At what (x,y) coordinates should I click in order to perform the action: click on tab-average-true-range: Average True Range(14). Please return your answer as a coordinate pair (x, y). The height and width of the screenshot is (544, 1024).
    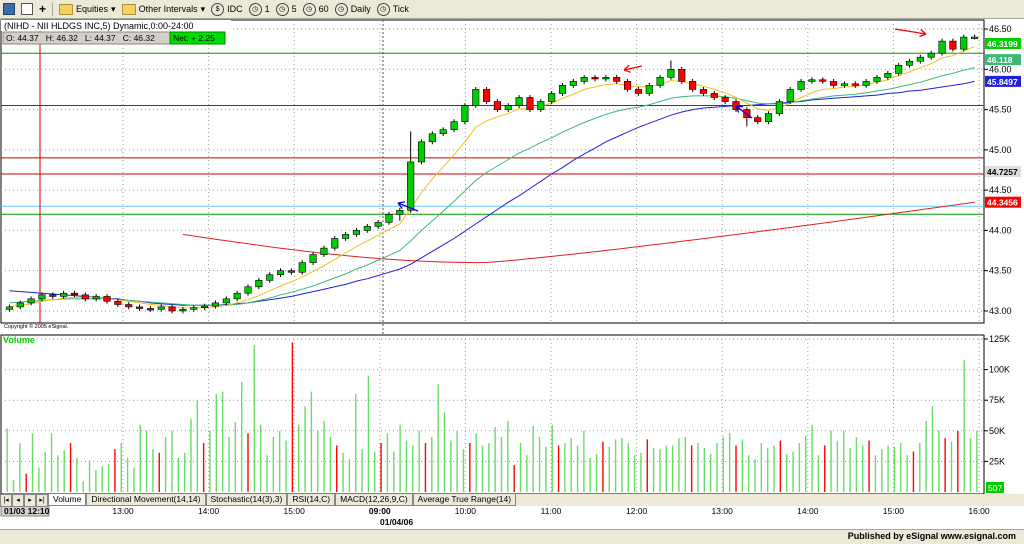
    Looking at the image, I should click on (464, 500).